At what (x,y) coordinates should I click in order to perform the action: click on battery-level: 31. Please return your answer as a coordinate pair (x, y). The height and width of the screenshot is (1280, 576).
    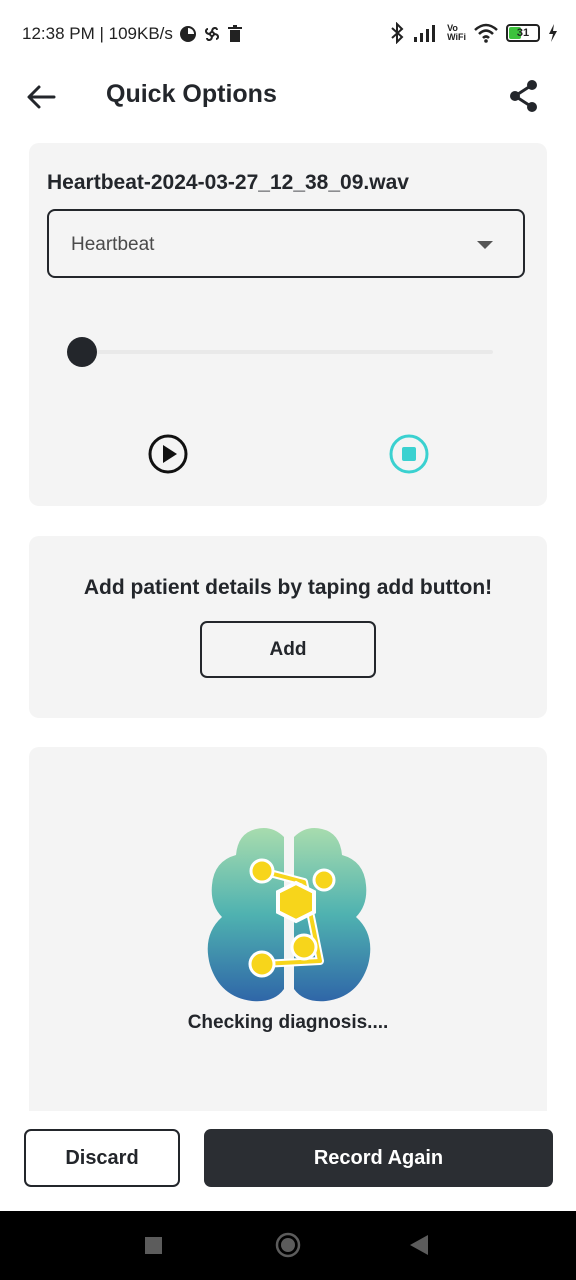
    Looking at the image, I should click on (523, 33).